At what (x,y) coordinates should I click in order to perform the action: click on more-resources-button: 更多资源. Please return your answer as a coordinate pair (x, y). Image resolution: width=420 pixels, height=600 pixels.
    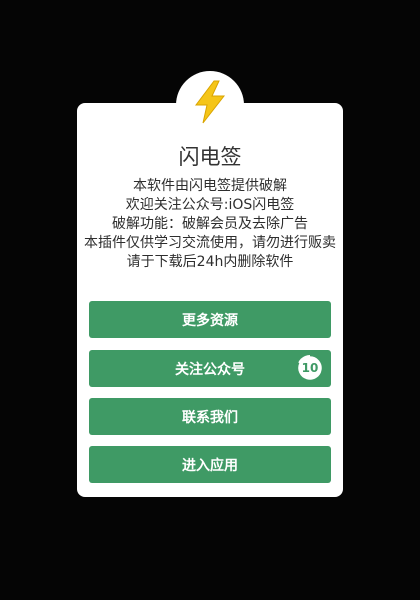
    Looking at the image, I should click on (210, 319).